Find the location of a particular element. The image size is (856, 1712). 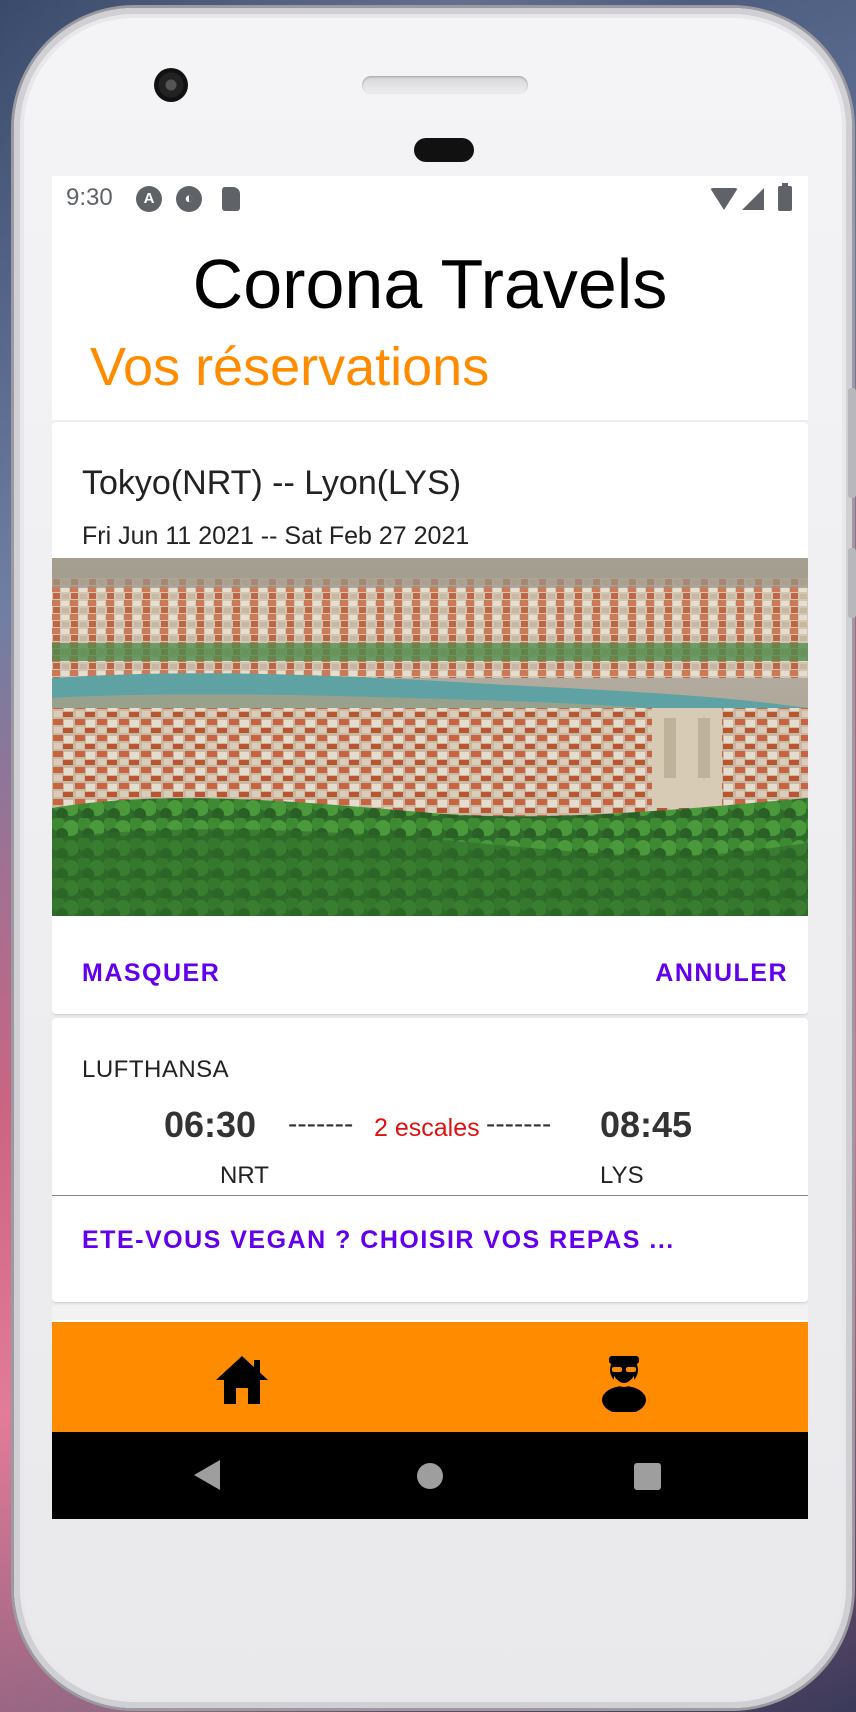

profile-icon is located at coordinates (624, 1380).